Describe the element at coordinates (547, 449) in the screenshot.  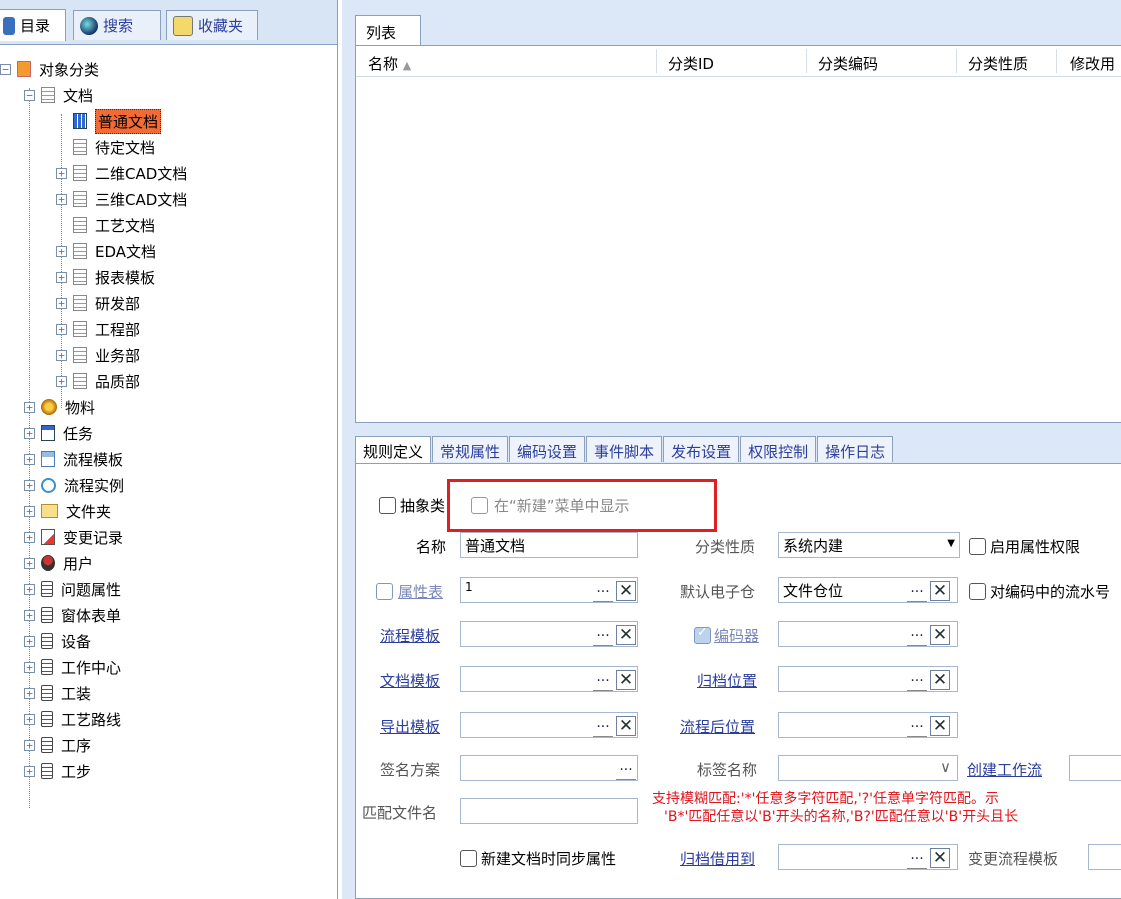
I see `tab-encoding-settings: 编码设置` at that location.